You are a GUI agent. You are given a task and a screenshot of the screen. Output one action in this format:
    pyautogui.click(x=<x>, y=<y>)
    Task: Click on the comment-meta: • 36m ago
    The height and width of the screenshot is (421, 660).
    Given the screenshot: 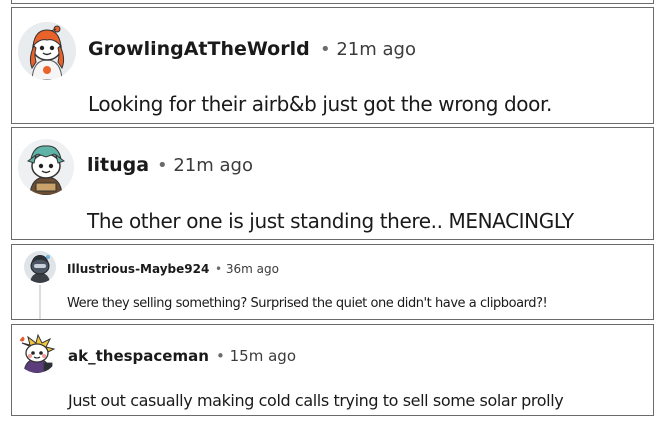 What is the action you would take?
    pyautogui.click(x=247, y=269)
    